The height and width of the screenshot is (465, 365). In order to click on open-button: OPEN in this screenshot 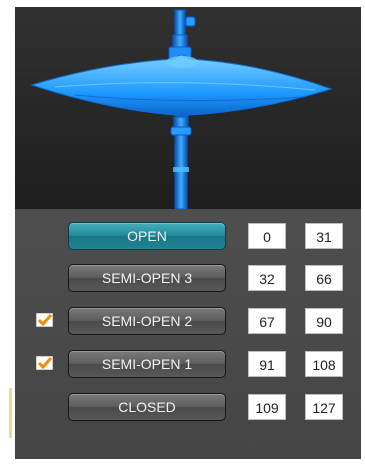, I will do `click(147, 236)`.